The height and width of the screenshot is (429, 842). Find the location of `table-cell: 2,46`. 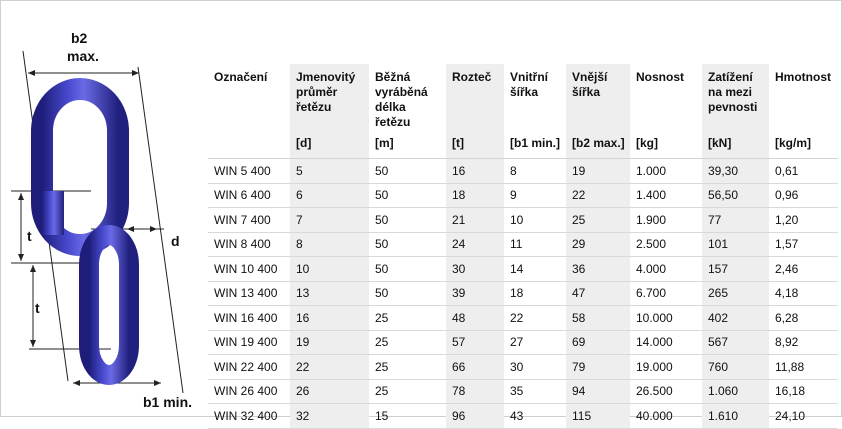

table-cell: 2,46 is located at coordinates (803, 269).